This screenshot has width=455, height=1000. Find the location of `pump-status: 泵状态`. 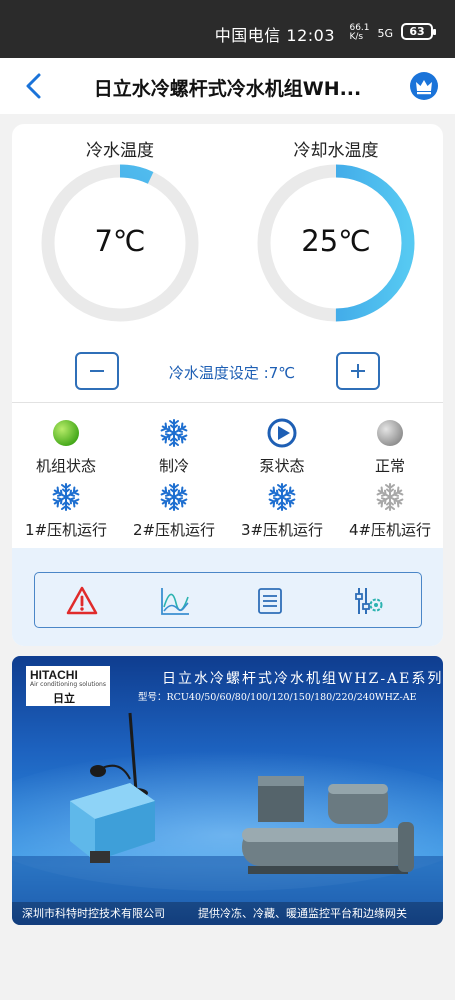

pump-status: 泵状态 is located at coordinates (282, 447).